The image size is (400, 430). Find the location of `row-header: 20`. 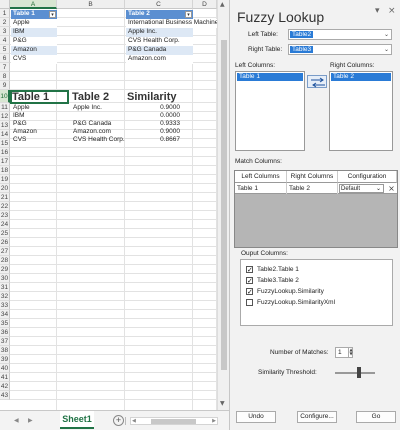

row-header: 20 is located at coordinates (5, 188).